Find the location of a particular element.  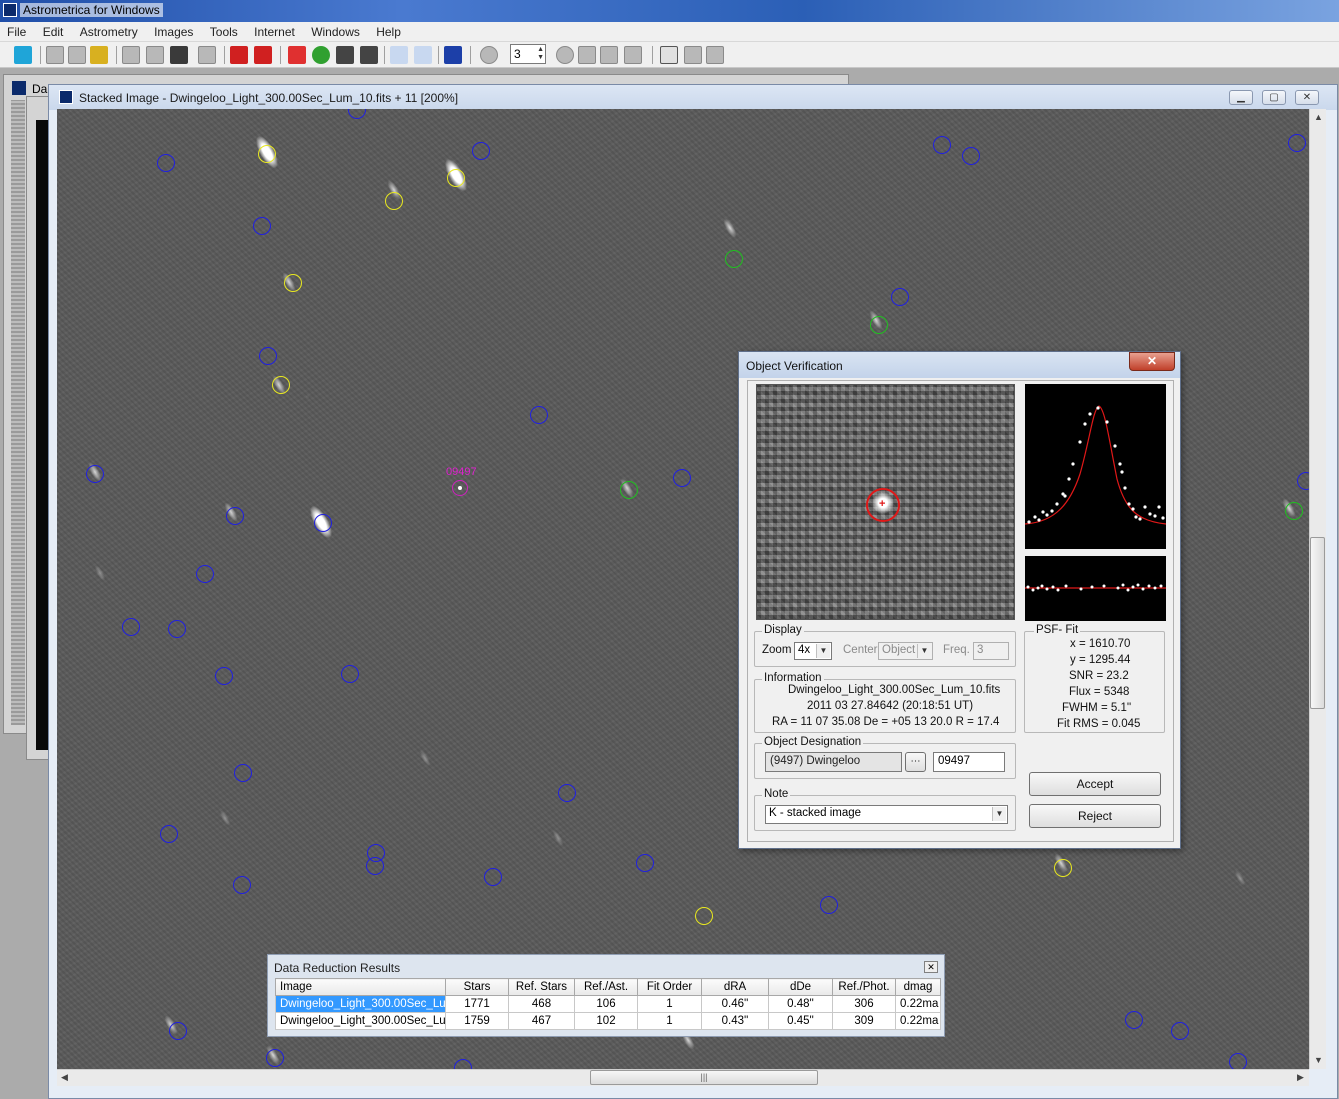

col-dmag: dmag is located at coordinates (918, 987).